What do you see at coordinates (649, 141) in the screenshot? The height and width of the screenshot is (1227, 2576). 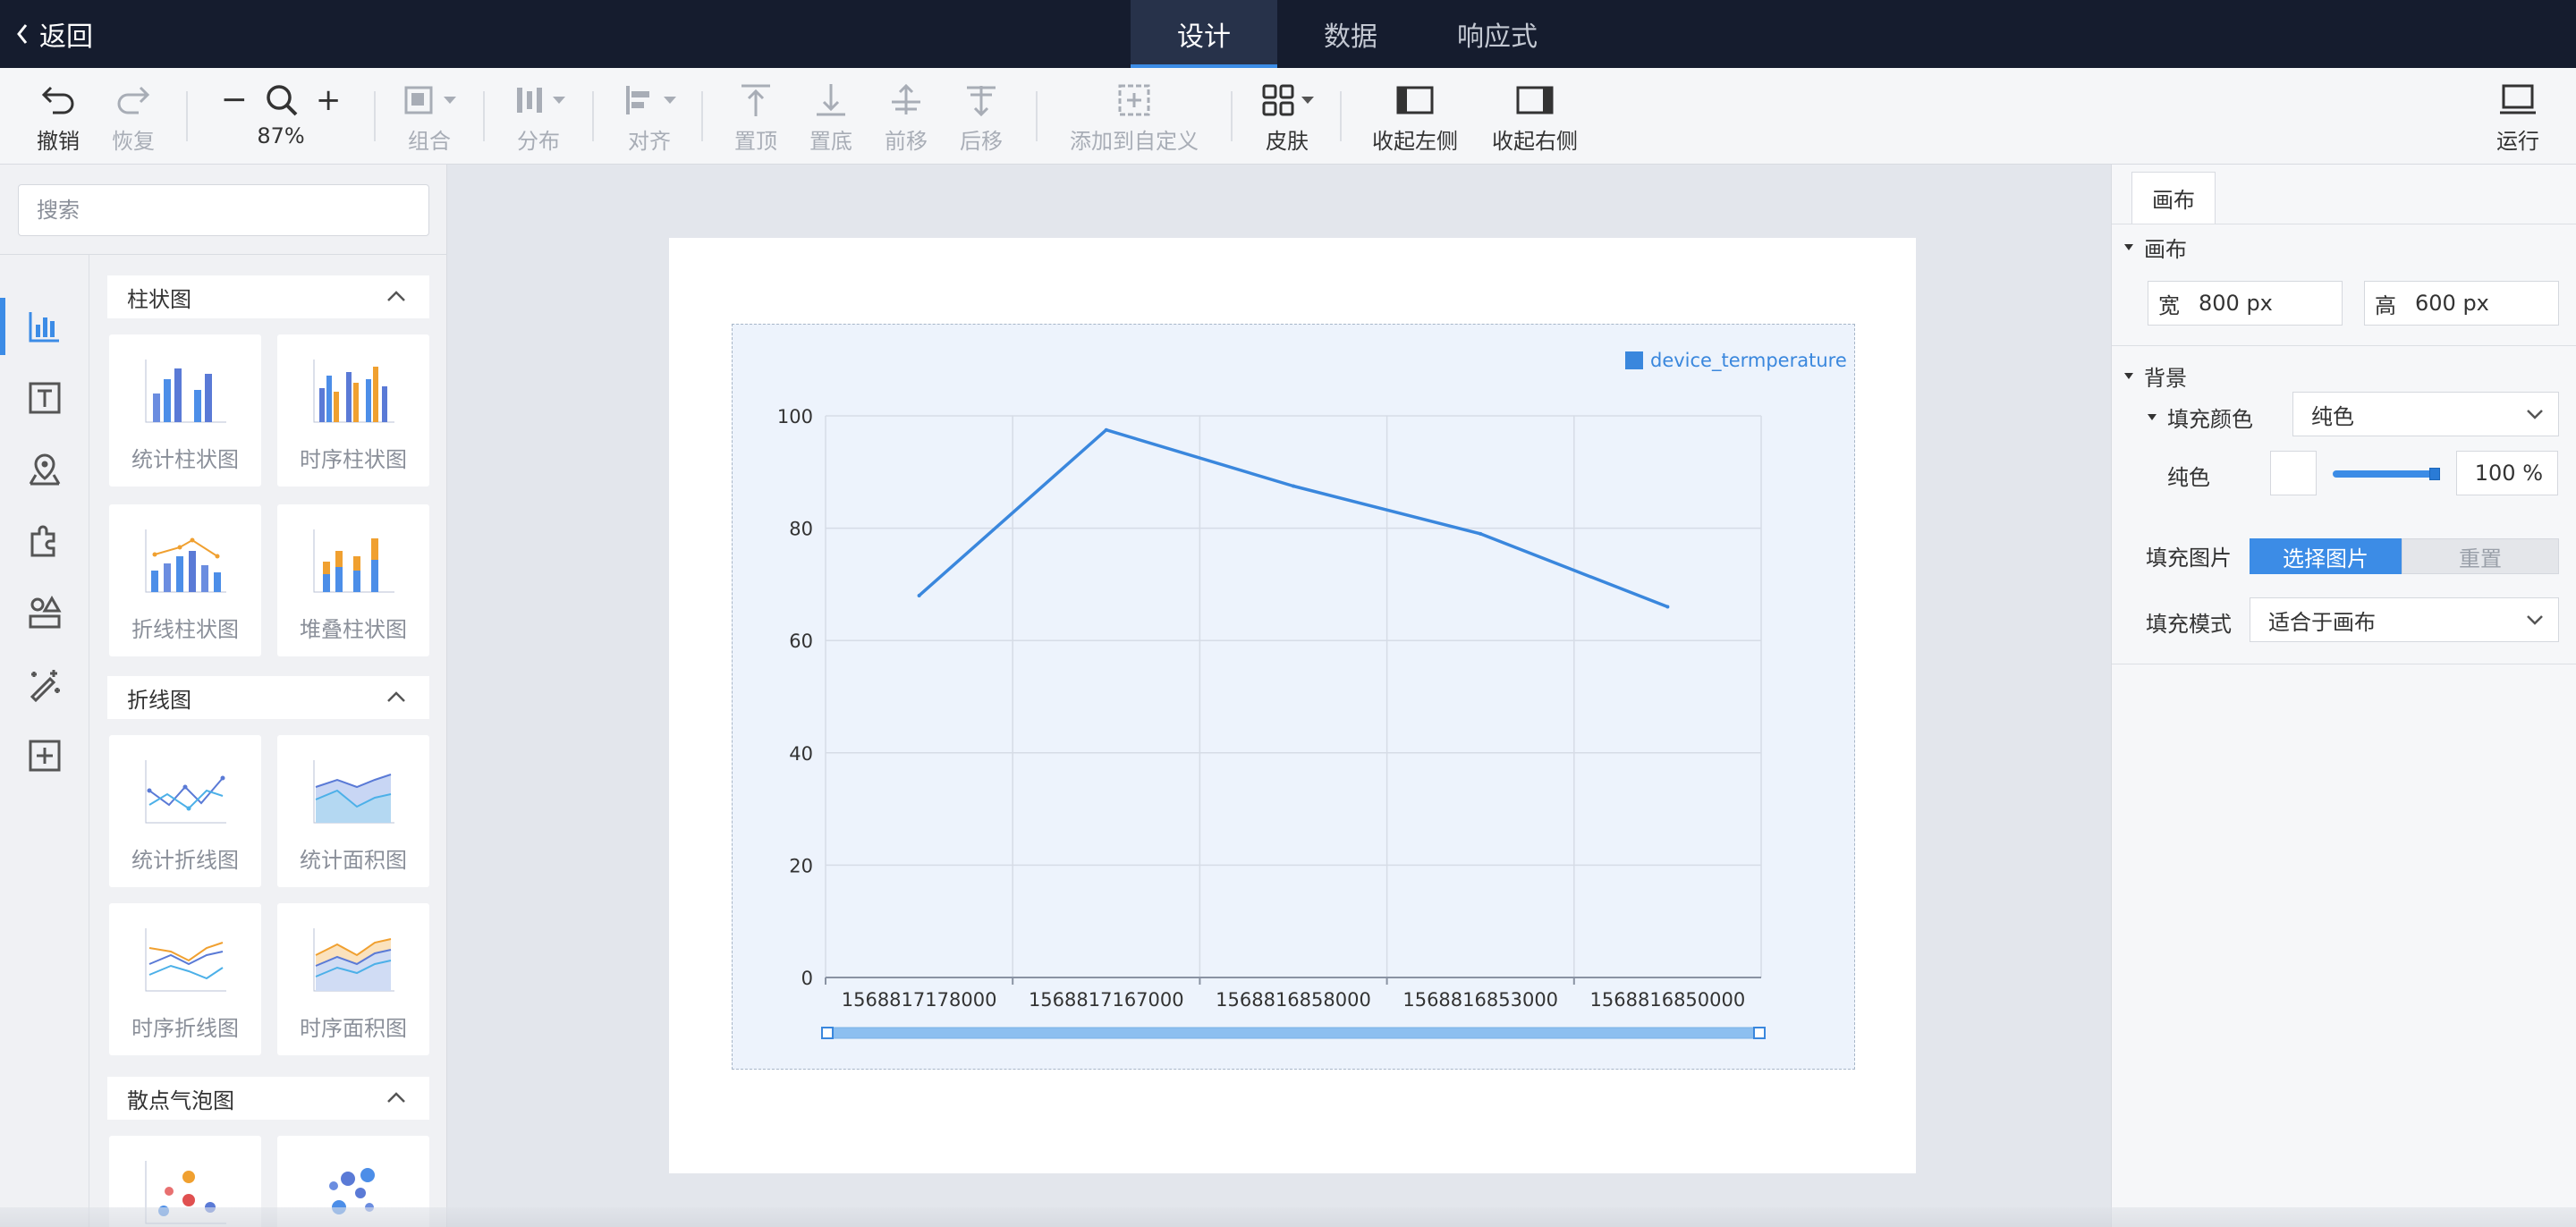 I see `align-label: 对齐` at bounding box center [649, 141].